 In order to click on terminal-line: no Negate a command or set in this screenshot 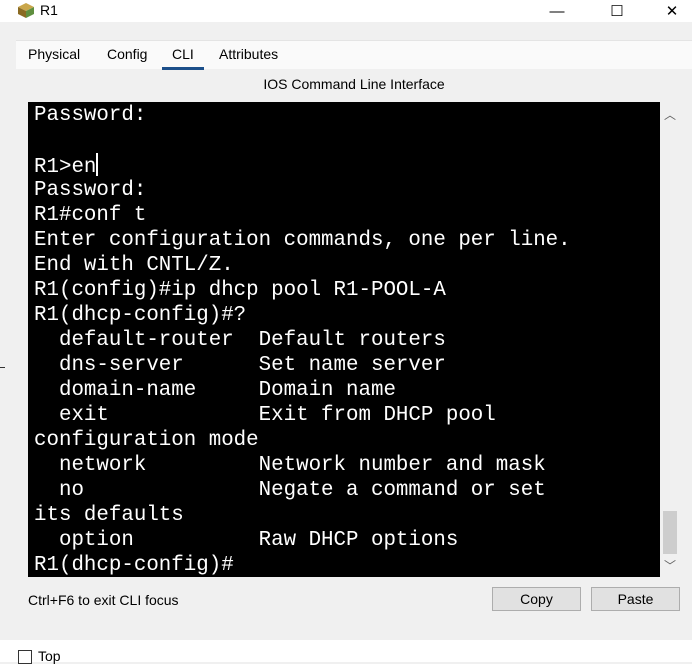, I will do `click(290, 490)`.